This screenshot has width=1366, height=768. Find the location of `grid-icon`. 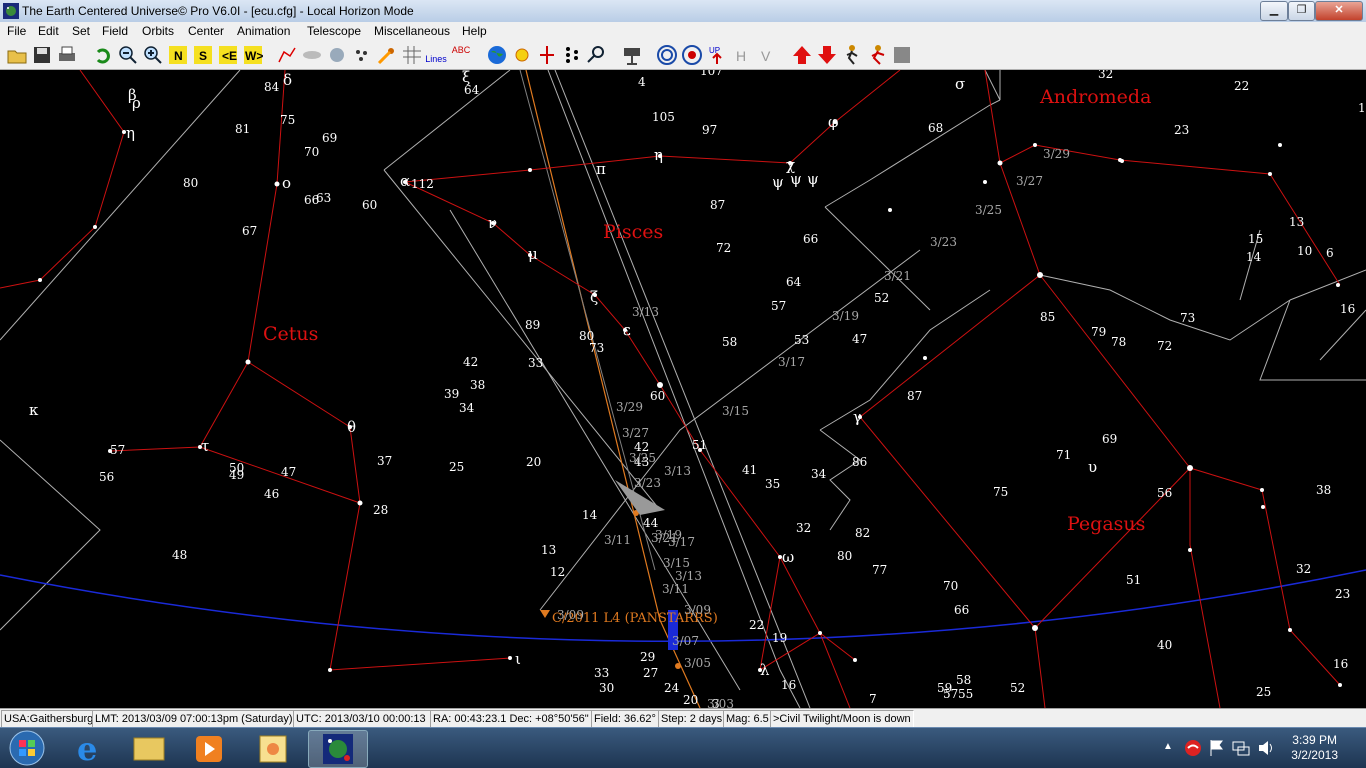

grid-icon is located at coordinates (412, 55).